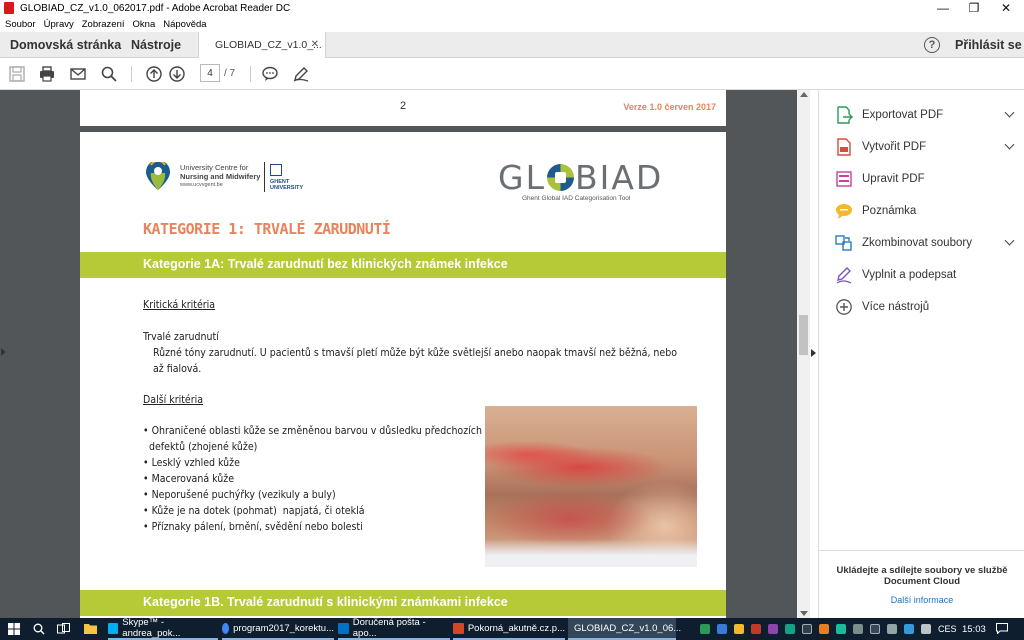 This screenshot has height=640, width=1024. I want to click on minimize-button: —, so click(943, 8).